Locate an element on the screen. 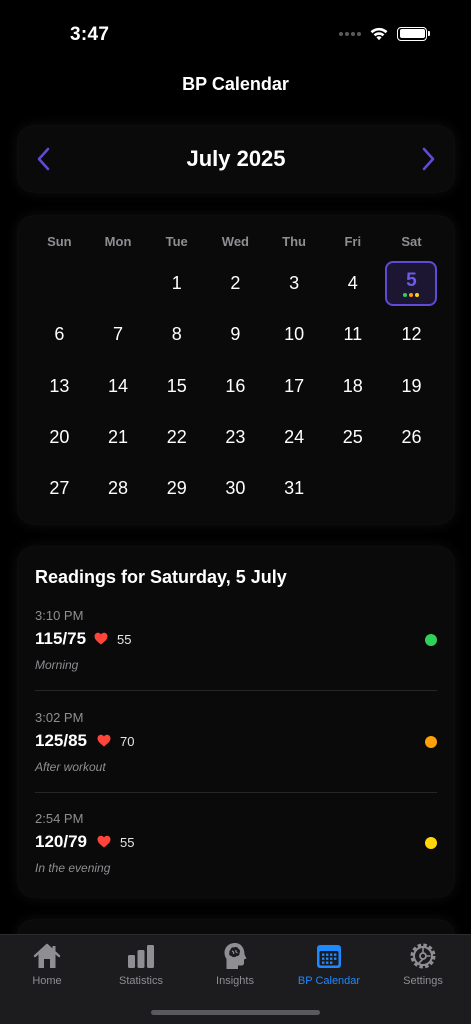 The image size is (471, 1024). reading-pulse: 55 is located at coordinates (127, 842).